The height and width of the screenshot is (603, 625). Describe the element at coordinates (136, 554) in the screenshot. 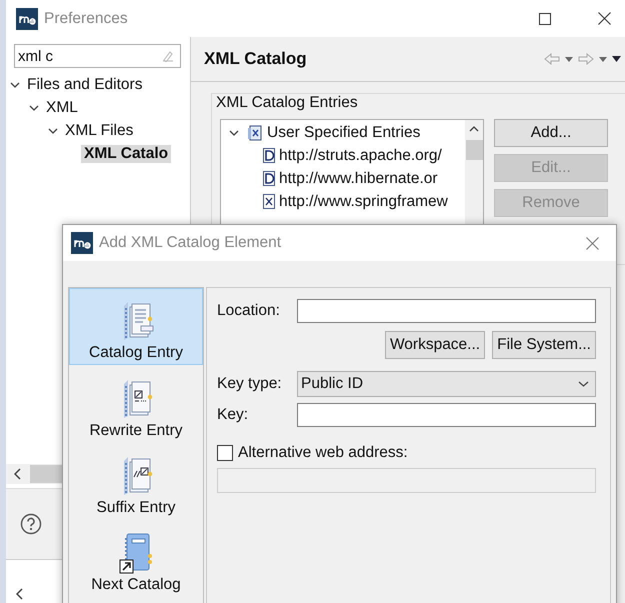

I see `notebook-icon` at that location.